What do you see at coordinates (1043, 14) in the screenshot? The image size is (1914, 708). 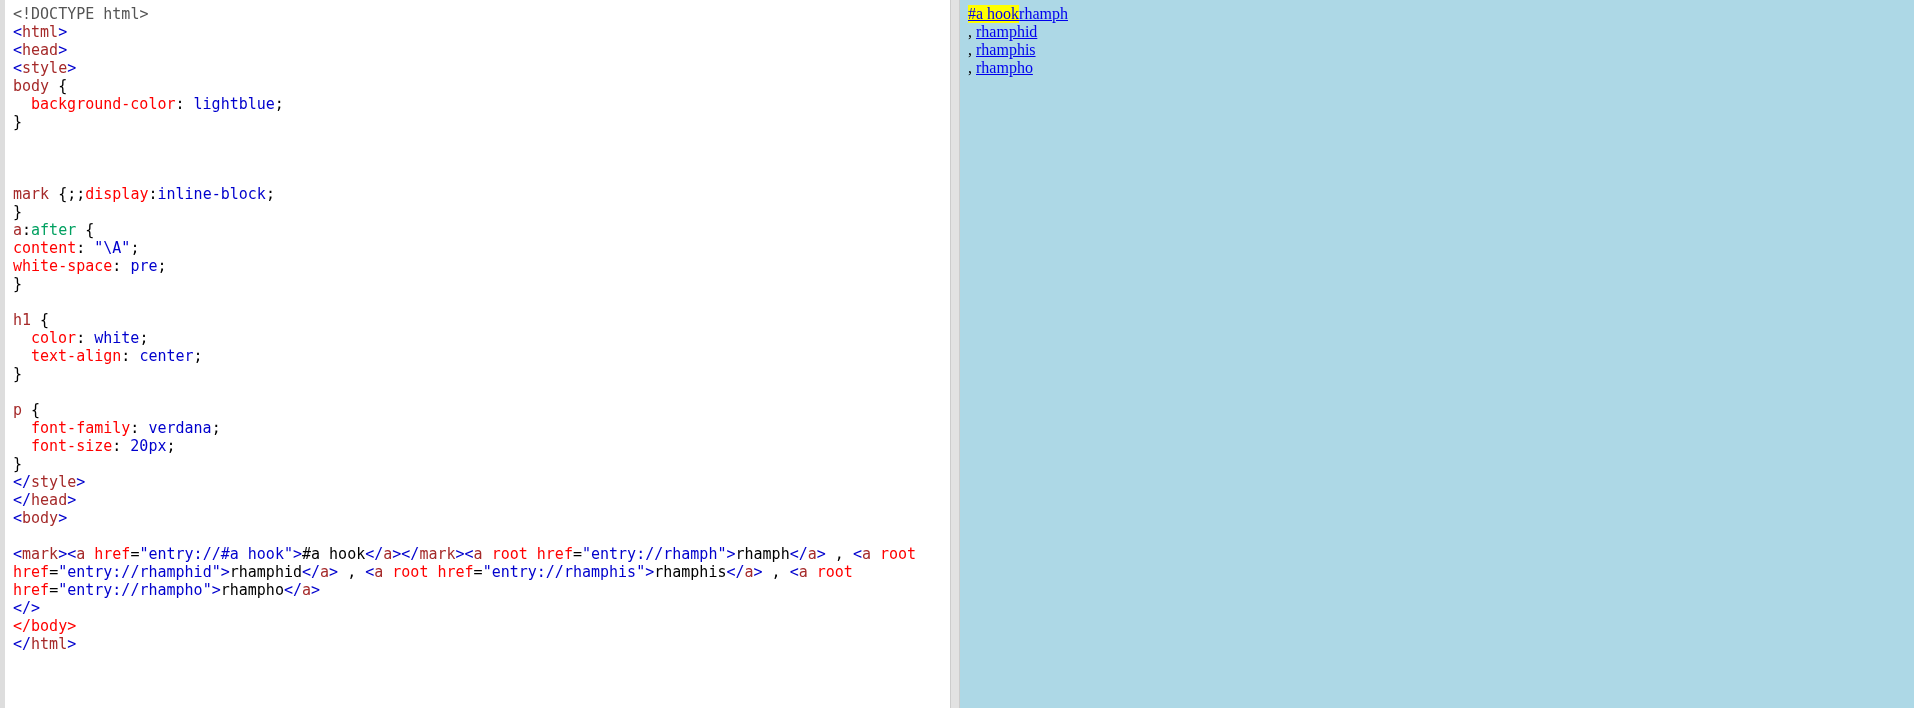 I see `link: rhamph` at bounding box center [1043, 14].